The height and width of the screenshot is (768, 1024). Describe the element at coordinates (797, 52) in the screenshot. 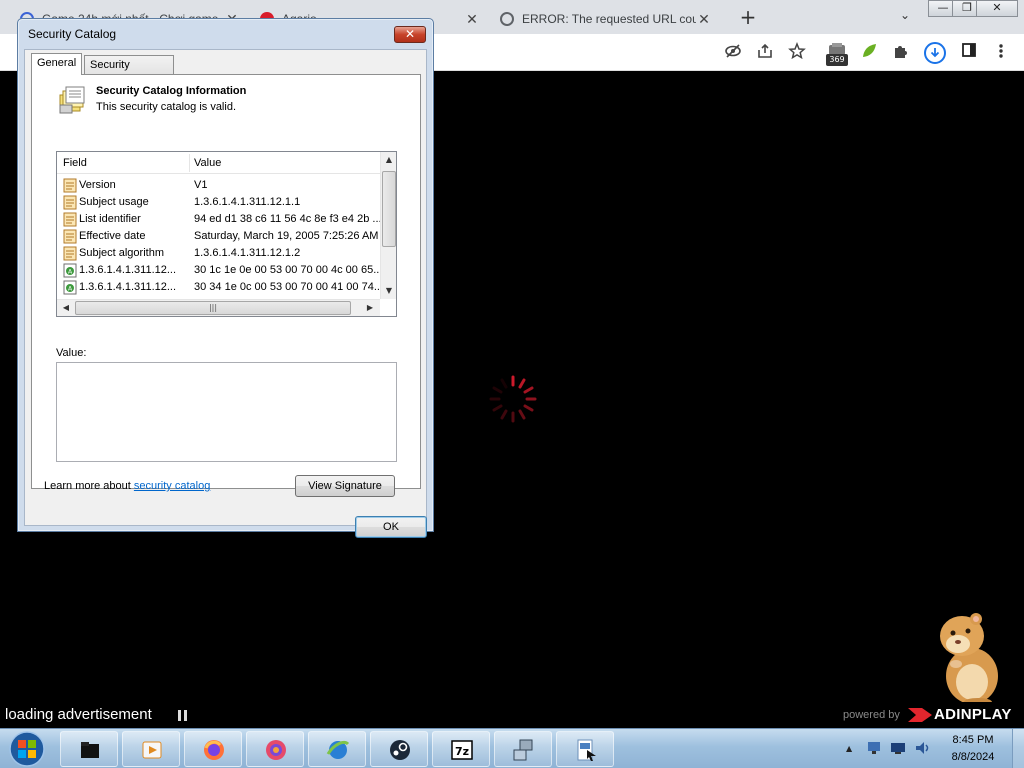

I see `star-icon` at that location.